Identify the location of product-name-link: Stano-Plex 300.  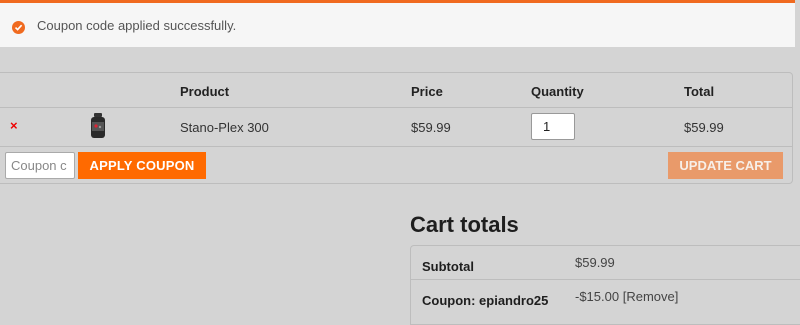
(224, 127).